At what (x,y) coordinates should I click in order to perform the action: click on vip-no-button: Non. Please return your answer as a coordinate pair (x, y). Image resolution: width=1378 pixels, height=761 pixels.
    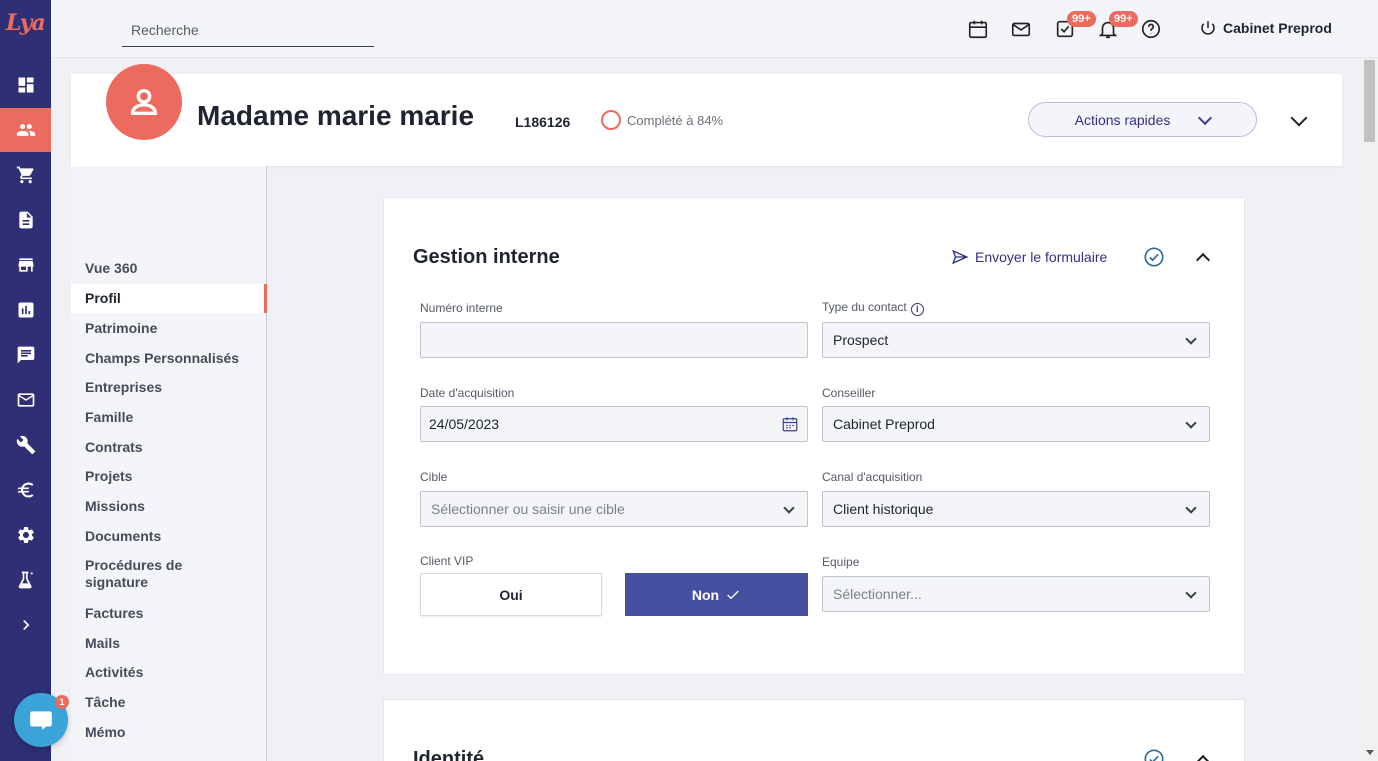
    Looking at the image, I should click on (716, 594).